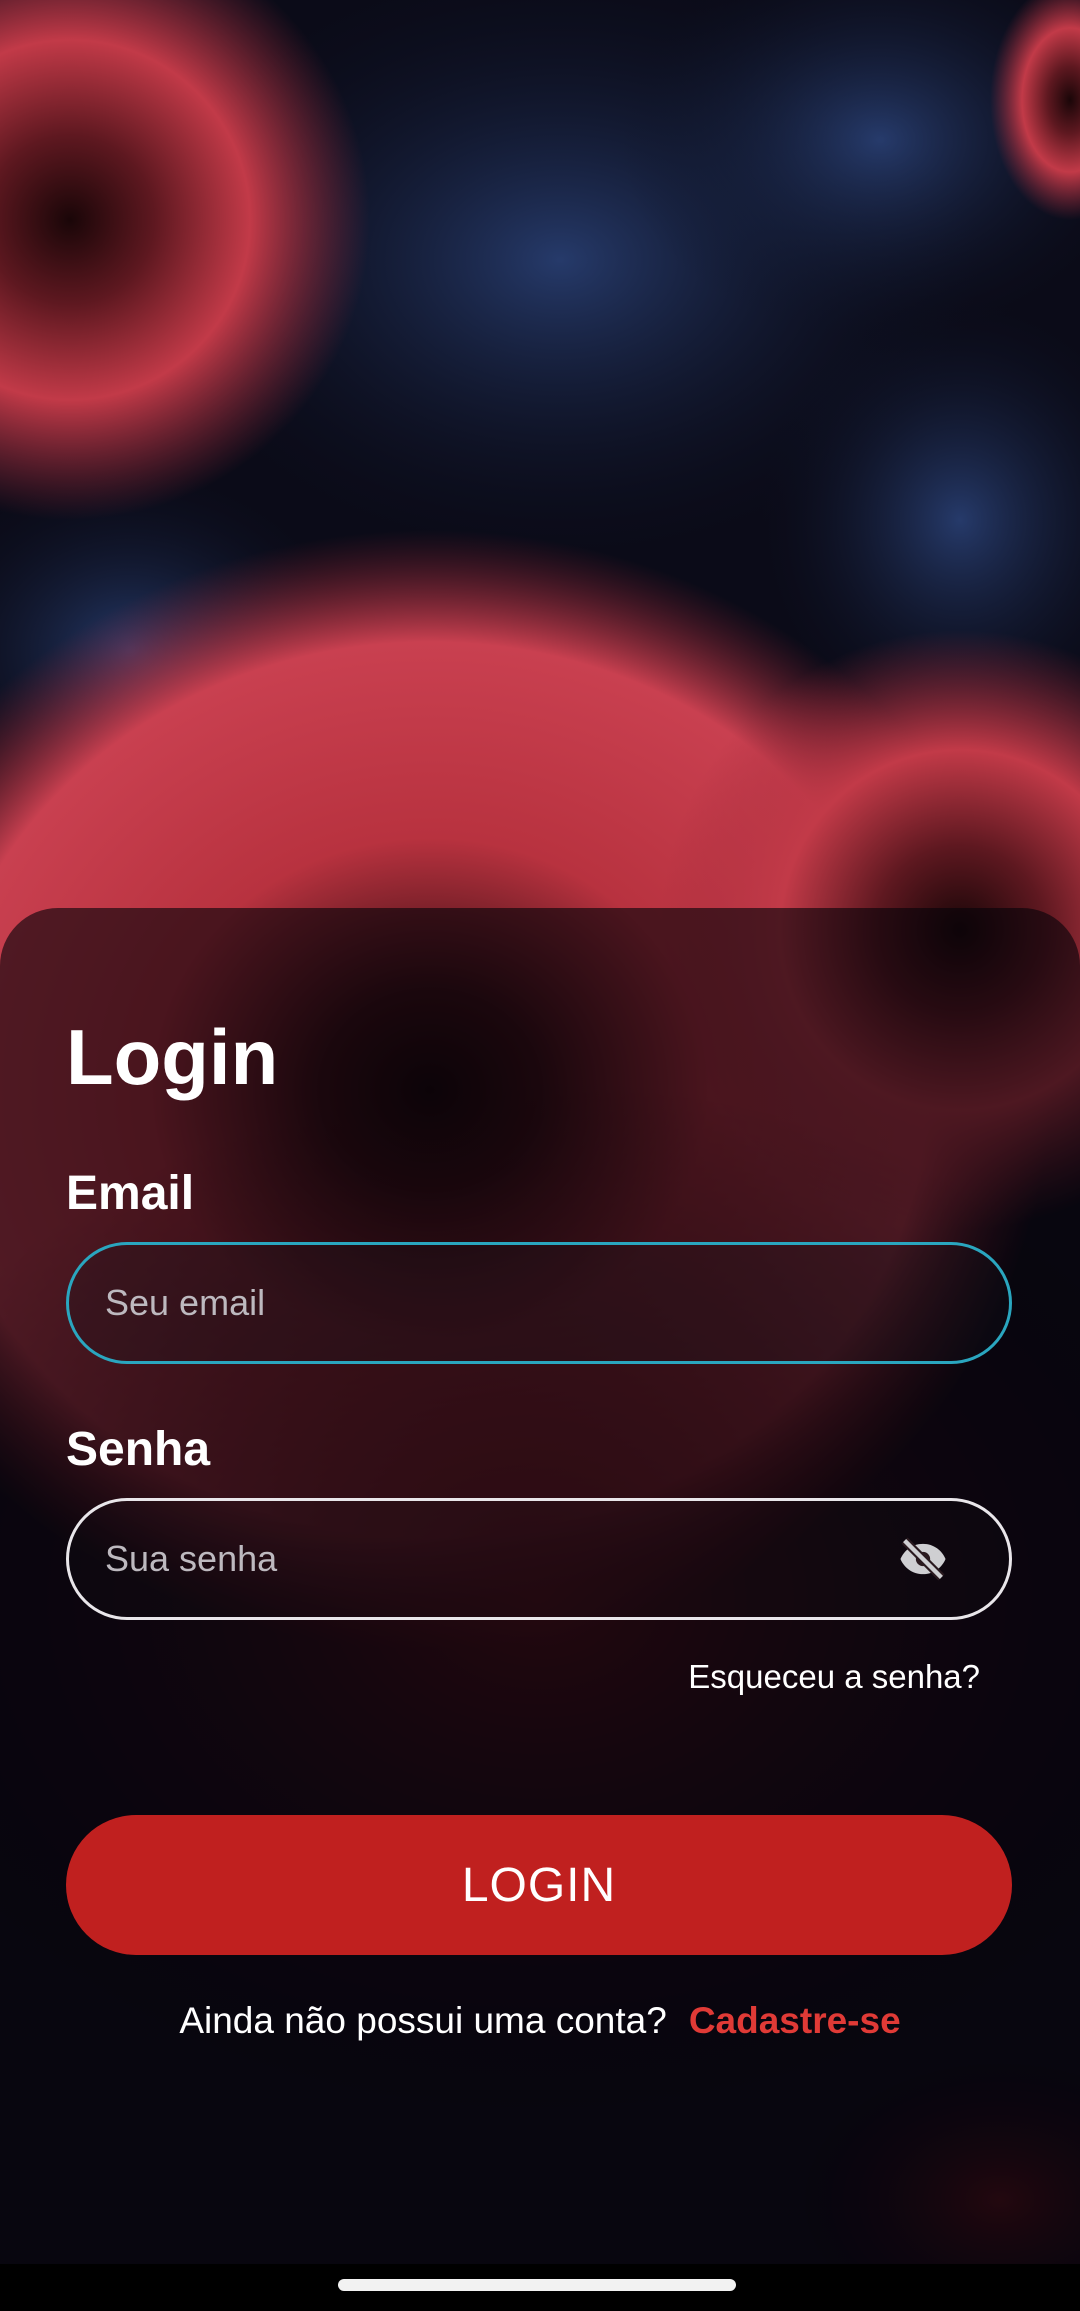  What do you see at coordinates (138, 1449) in the screenshot?
I see `password-label: Senha` at bounding box center [138, 1449].